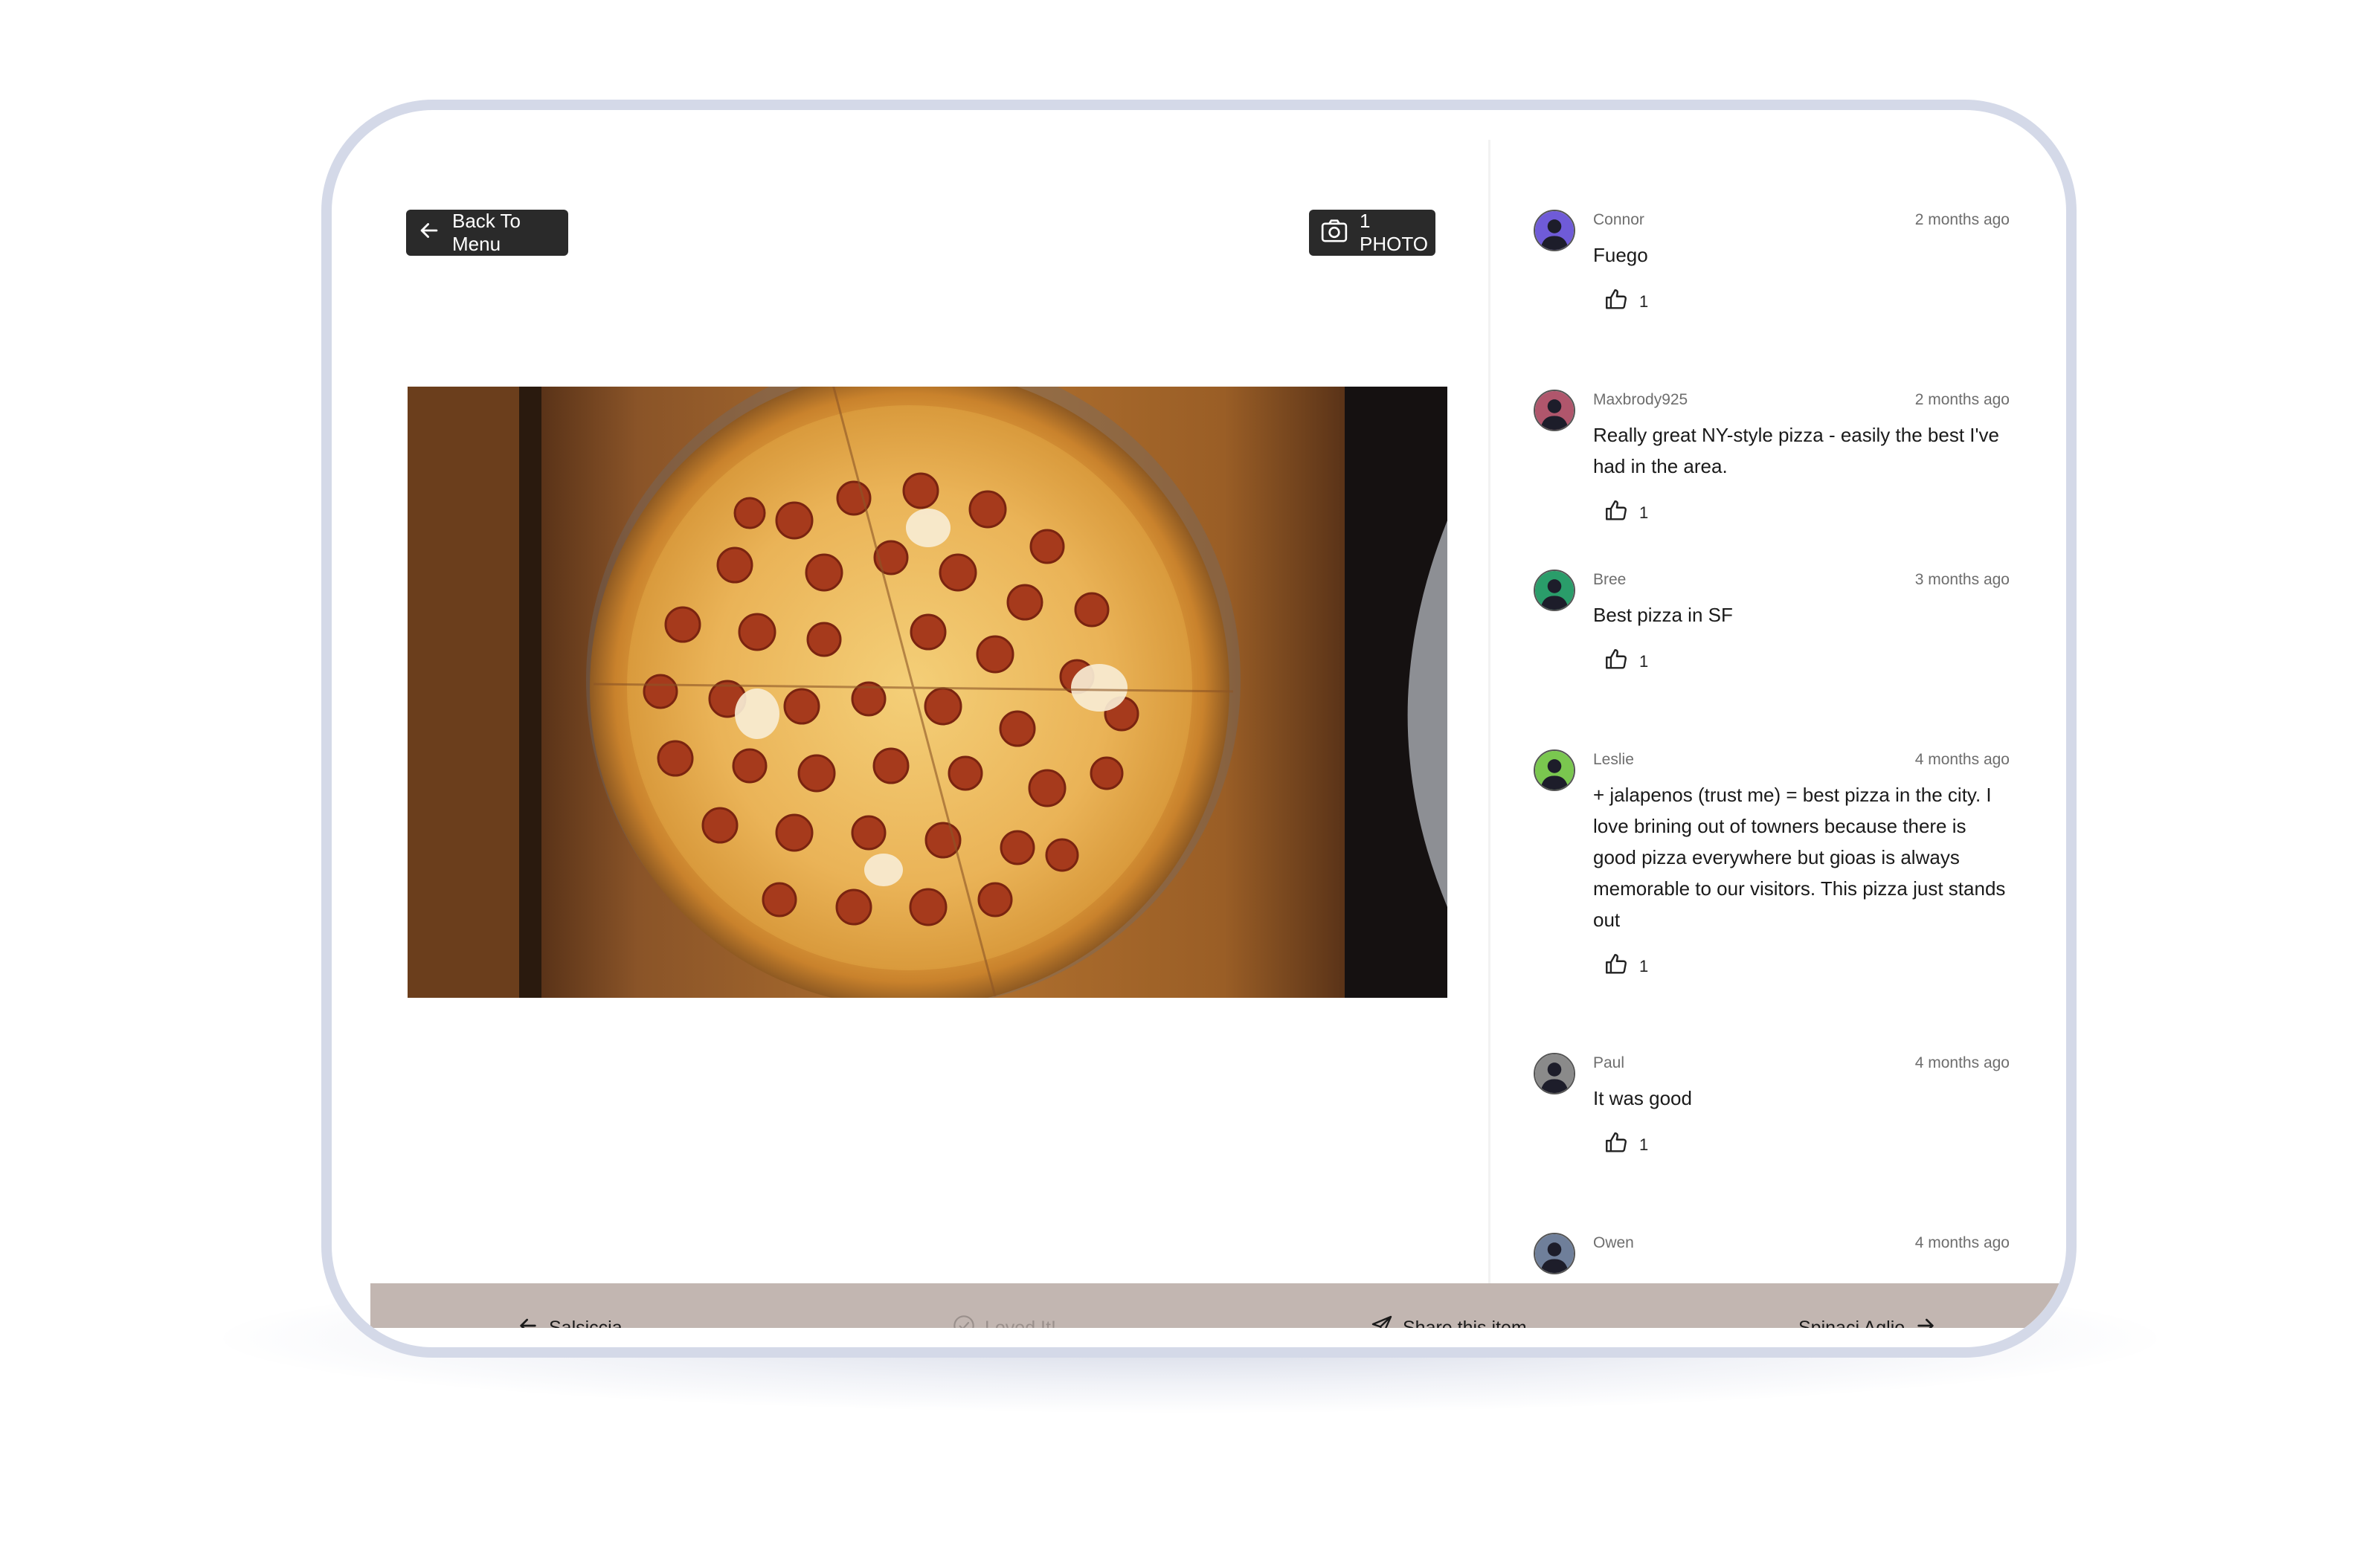 The image size is (2380, 1548). I want to click on next-item-label: Spinaci Aglio, so click(1852, 1323).